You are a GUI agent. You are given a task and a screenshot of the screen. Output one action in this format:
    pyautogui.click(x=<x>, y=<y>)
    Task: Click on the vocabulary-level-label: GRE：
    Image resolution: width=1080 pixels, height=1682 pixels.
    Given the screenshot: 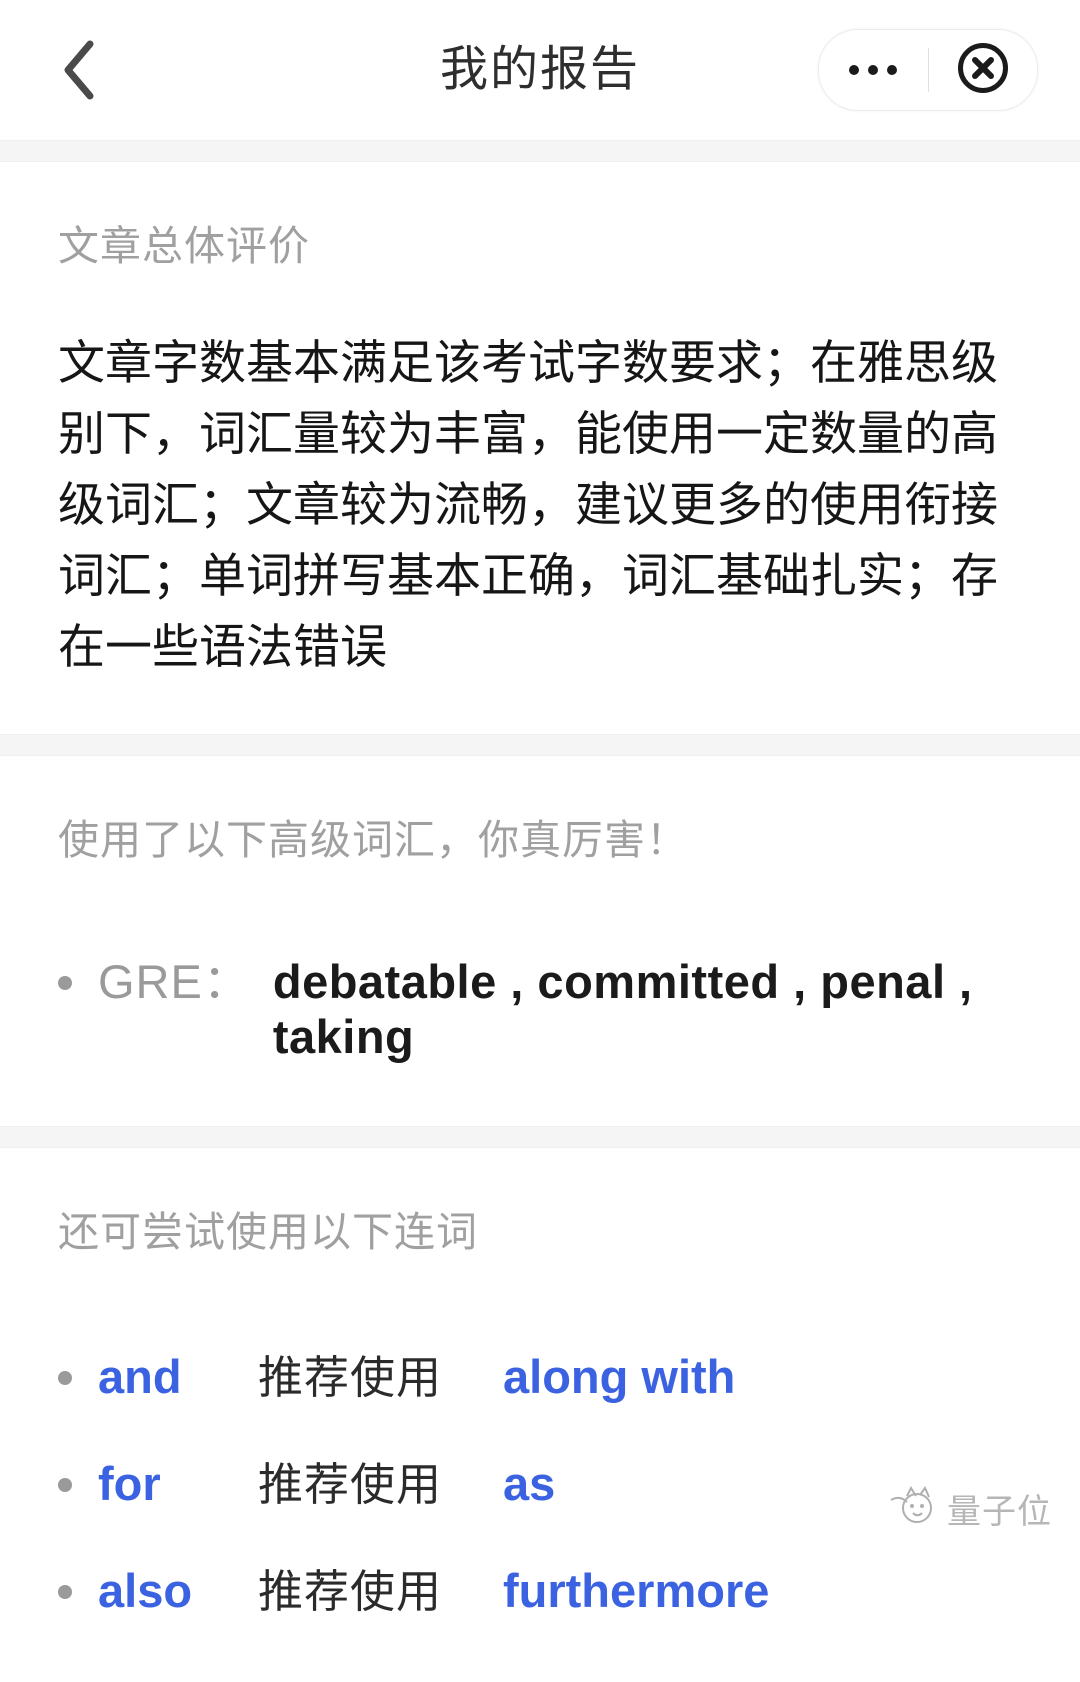 What is the action you would take?
    pyautogui.click(x=174, y=981)
    